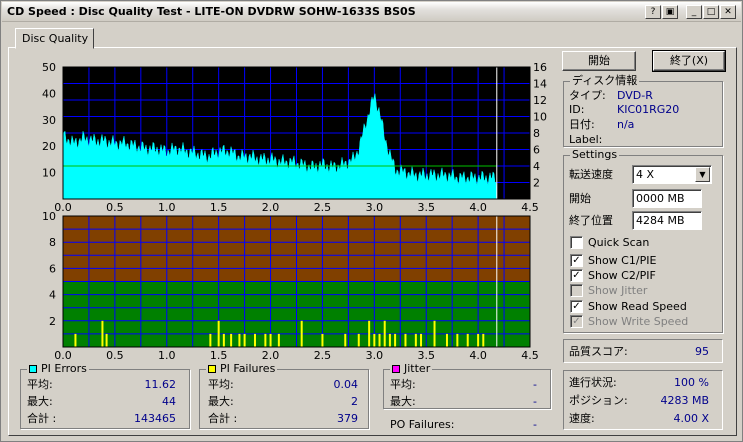  What do you see at coordinates (42, 418) in the screenshot?
I see `pi-errors-total-label: 合計 :` at bounding box center [42, 418].